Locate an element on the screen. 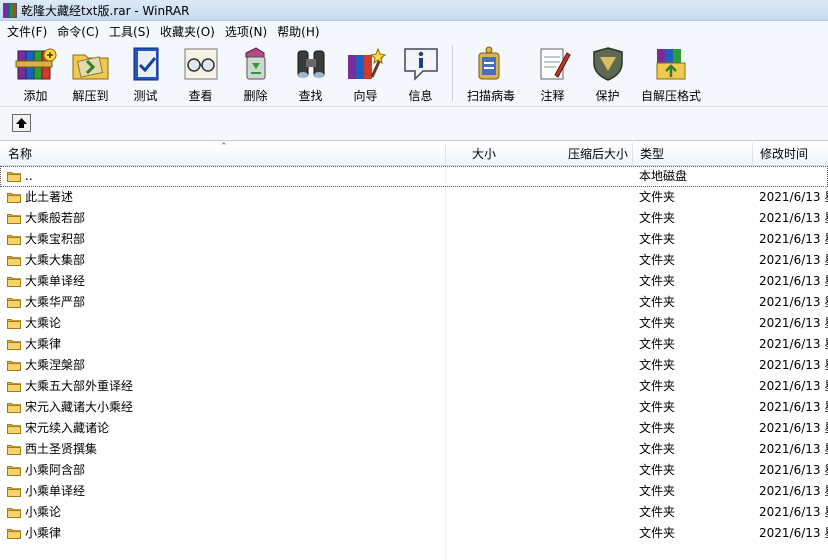 The height and width of the screenshot is (560, 828). extract-to-label: 解压到 is located at coordinates (90, 96).